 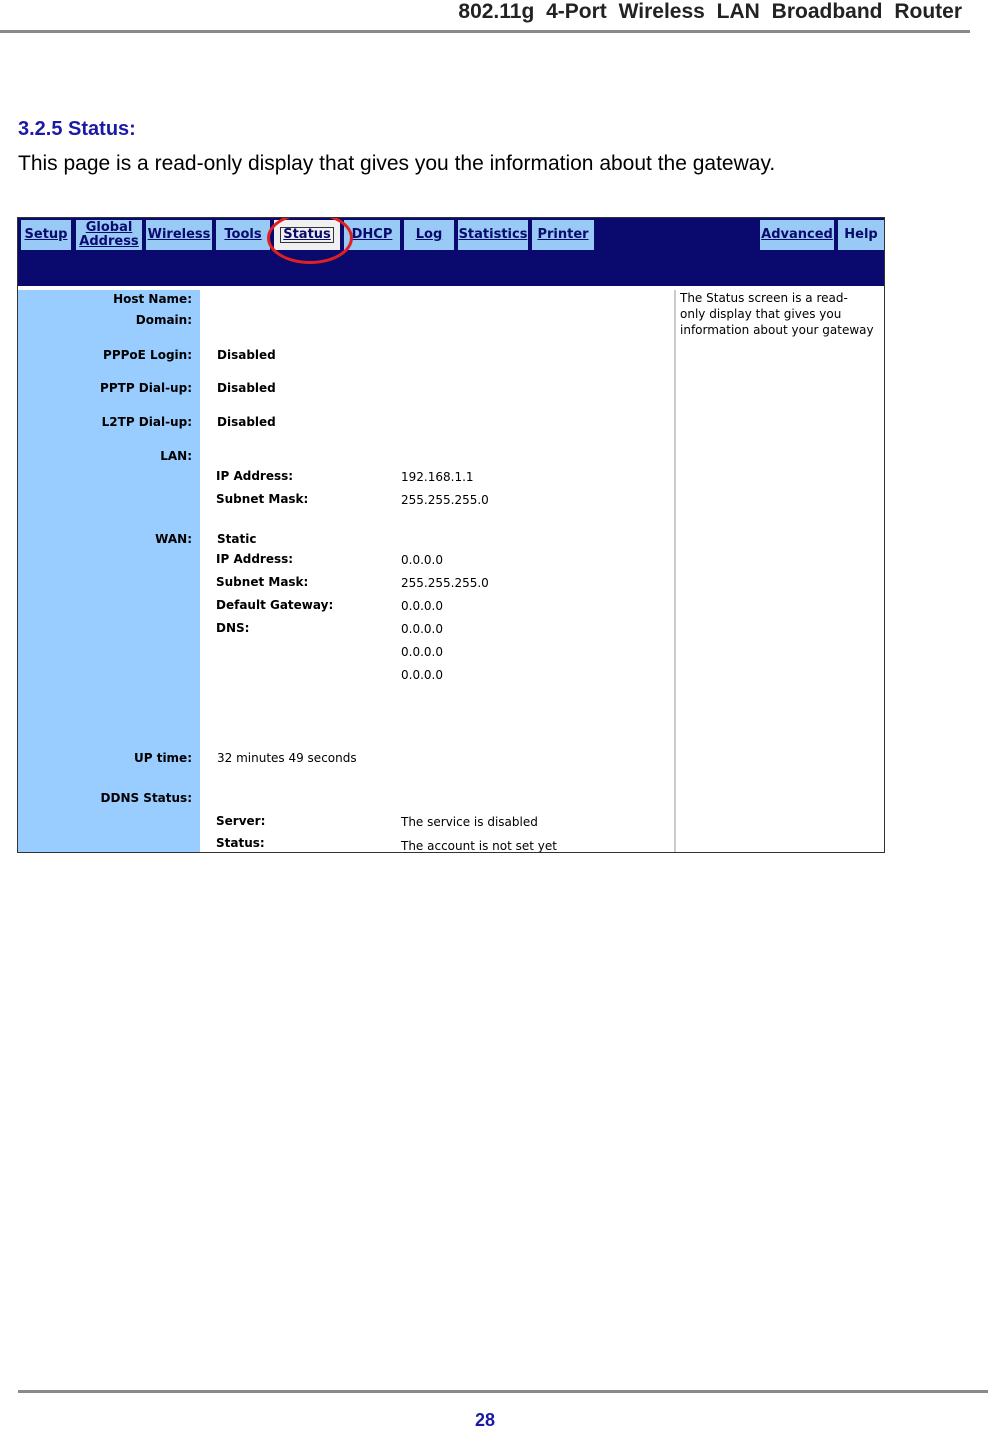 What do you see at coordinates (485, 1420) in the screenshot?
I see `page-number: 28` at bounding box center [485, 1420].